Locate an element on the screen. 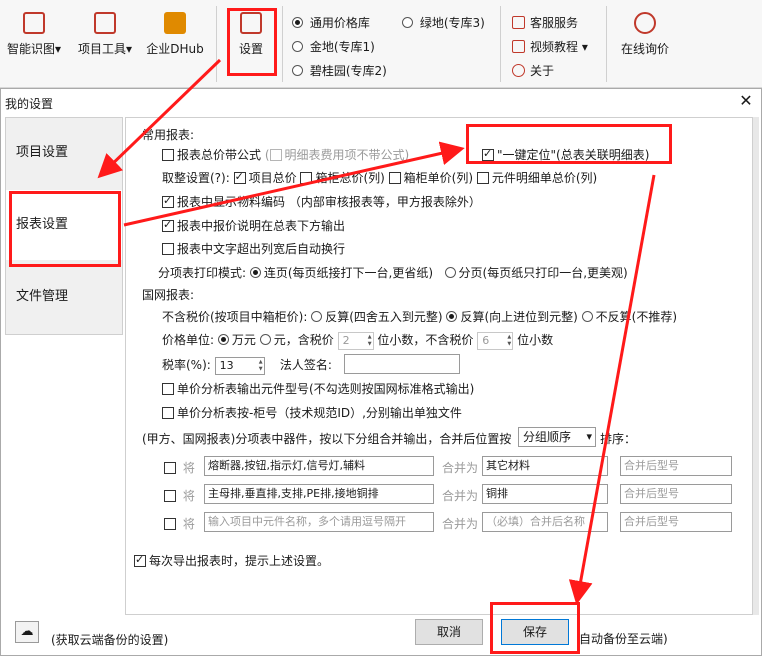  arrow-report-to-locate is located at coordinates (294, 184).